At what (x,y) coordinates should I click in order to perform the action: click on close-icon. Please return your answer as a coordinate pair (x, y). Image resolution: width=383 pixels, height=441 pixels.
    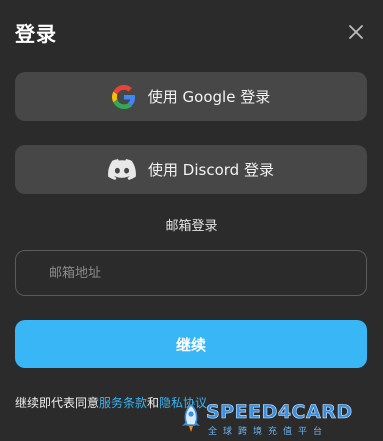
    Looking at the image, I should click on (356, 32).